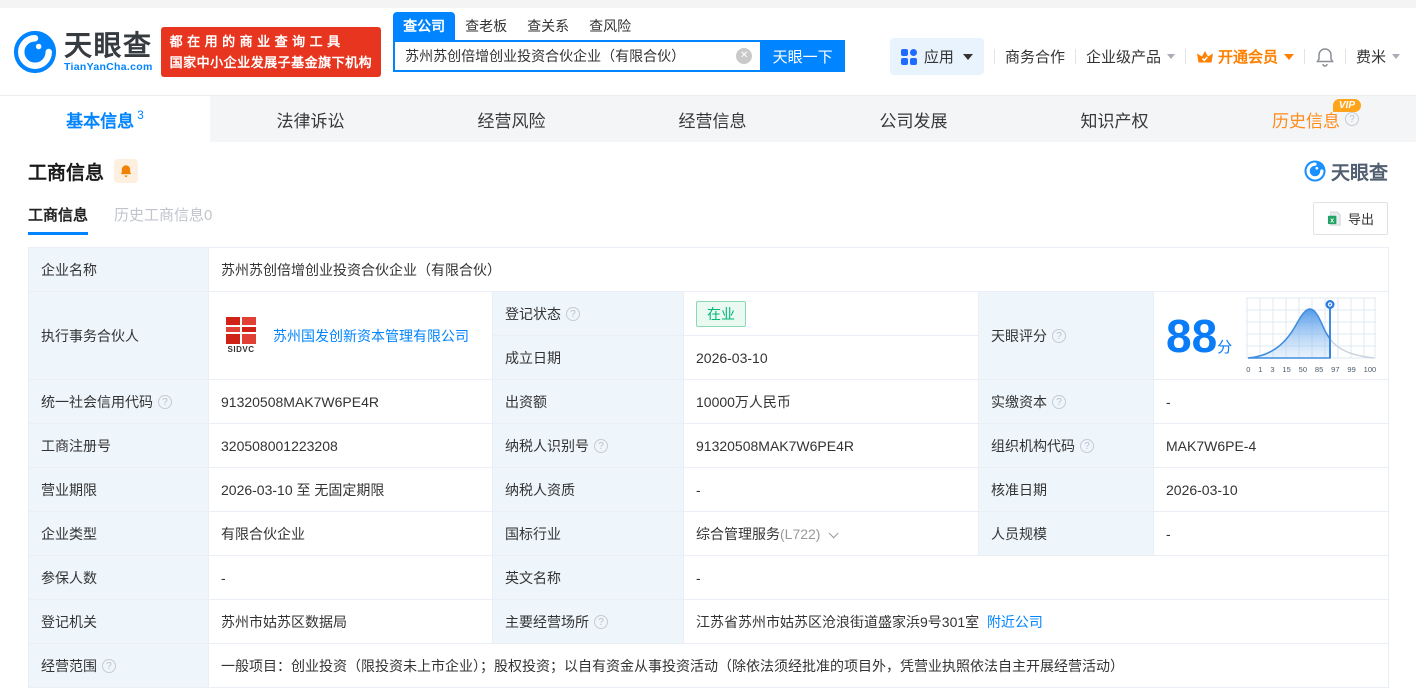 The height and width of the screenshot is (700, 1416). Describe the element at coordinates (721, 313) in the screenshot. I see `status-badge: 在业` at that location.